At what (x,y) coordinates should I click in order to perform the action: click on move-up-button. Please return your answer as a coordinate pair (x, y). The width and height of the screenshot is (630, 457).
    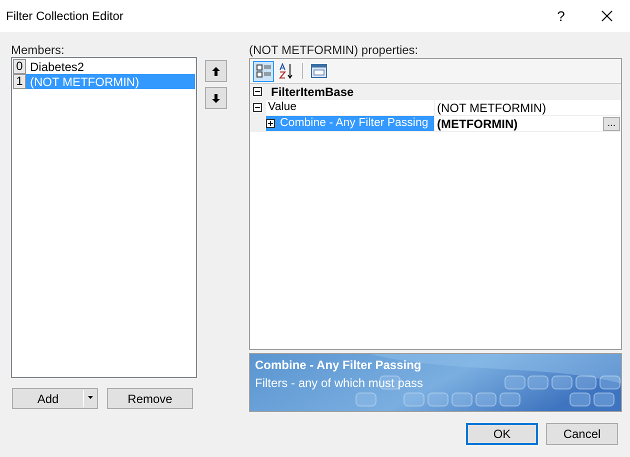
    Looking at the image, I should click on (216, 71).